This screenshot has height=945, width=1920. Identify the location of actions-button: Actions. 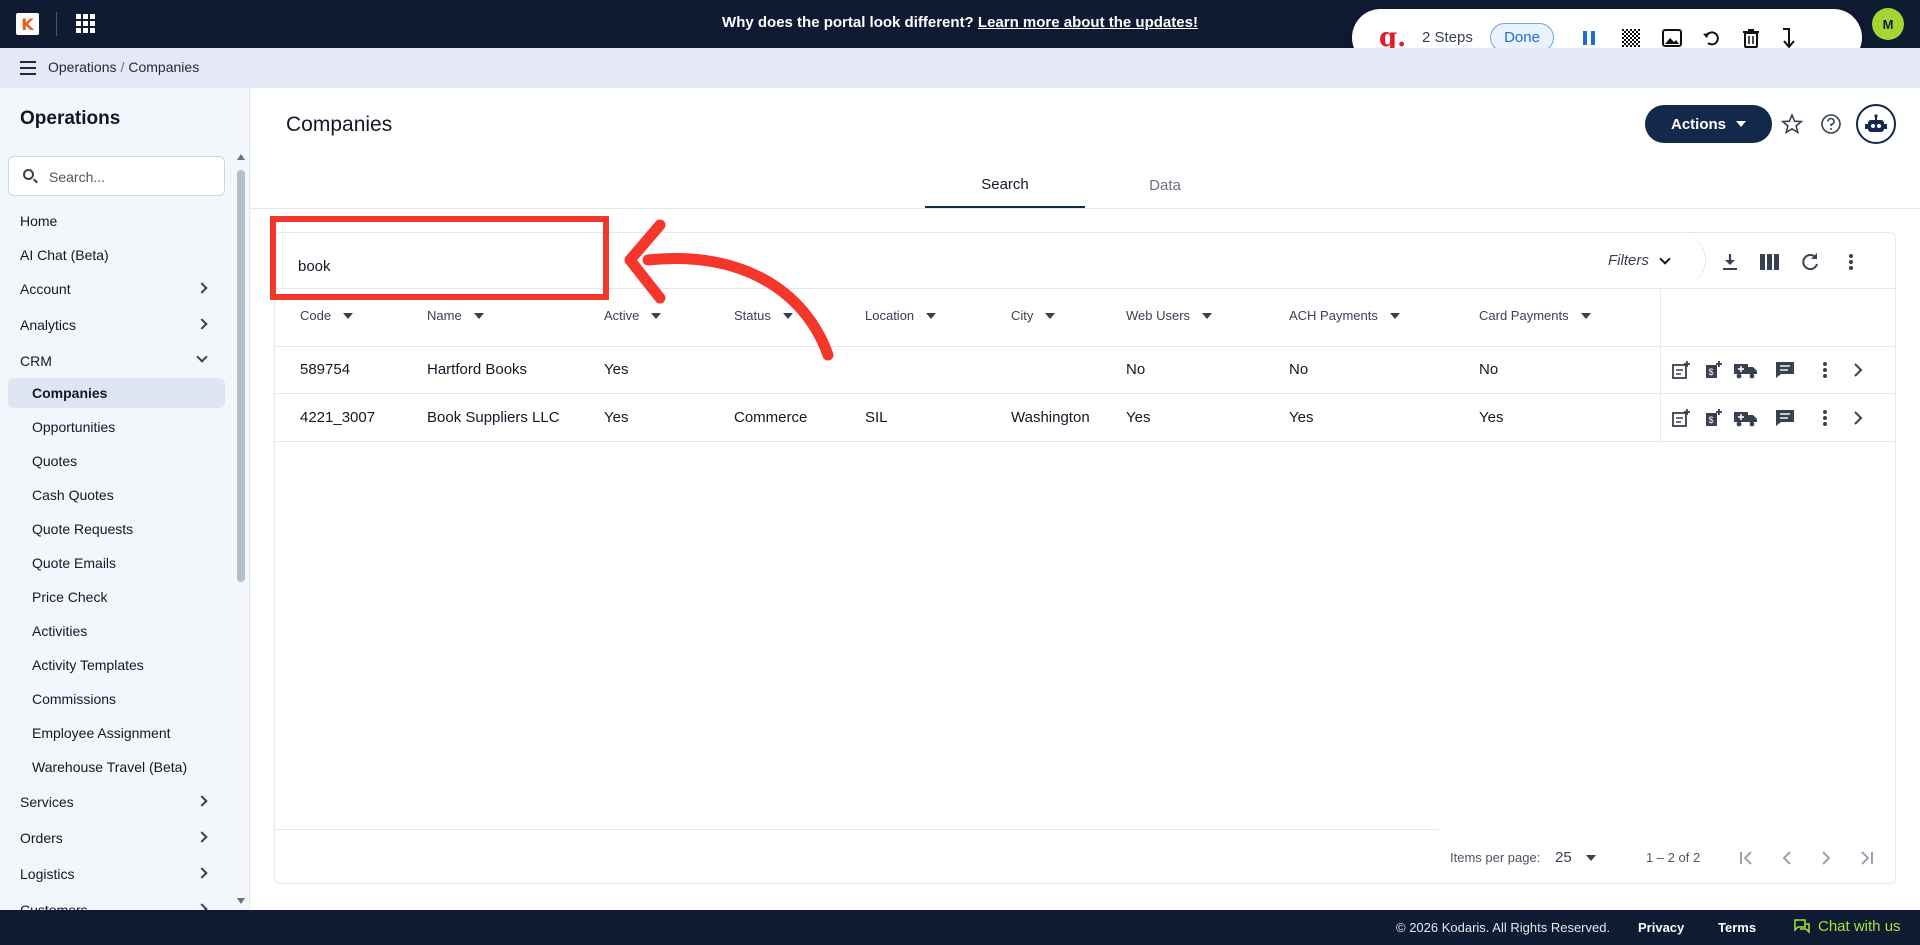
(1708, 124).